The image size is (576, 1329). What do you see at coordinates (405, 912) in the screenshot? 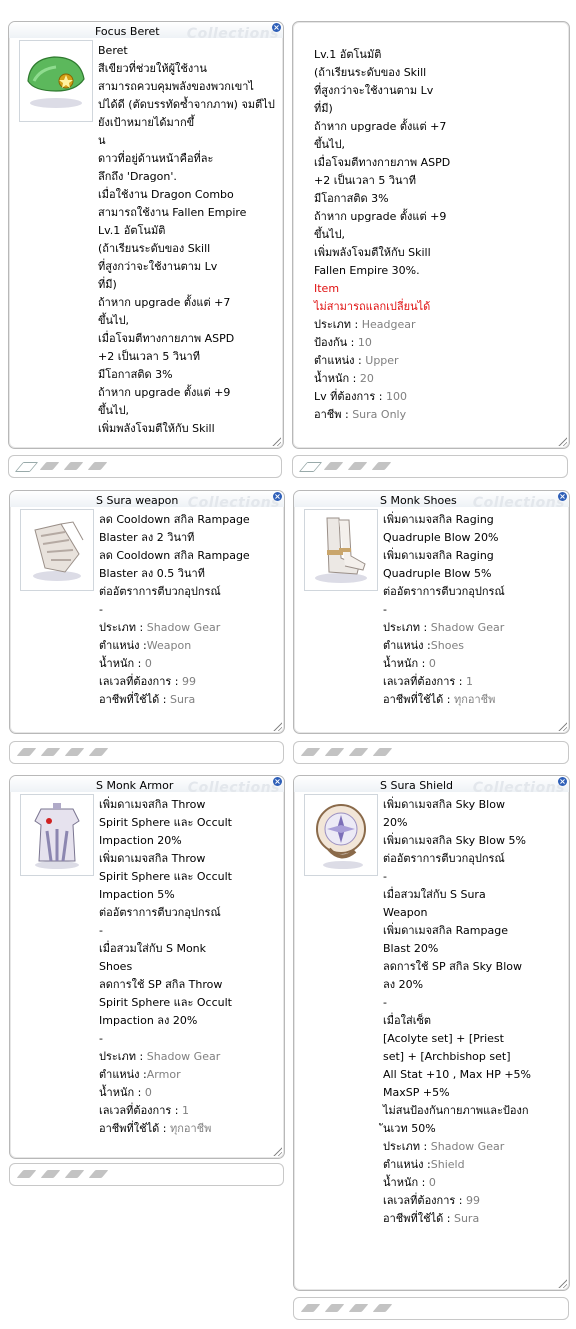
I see `description-text: Weapon` at bounding box center [405, 912].